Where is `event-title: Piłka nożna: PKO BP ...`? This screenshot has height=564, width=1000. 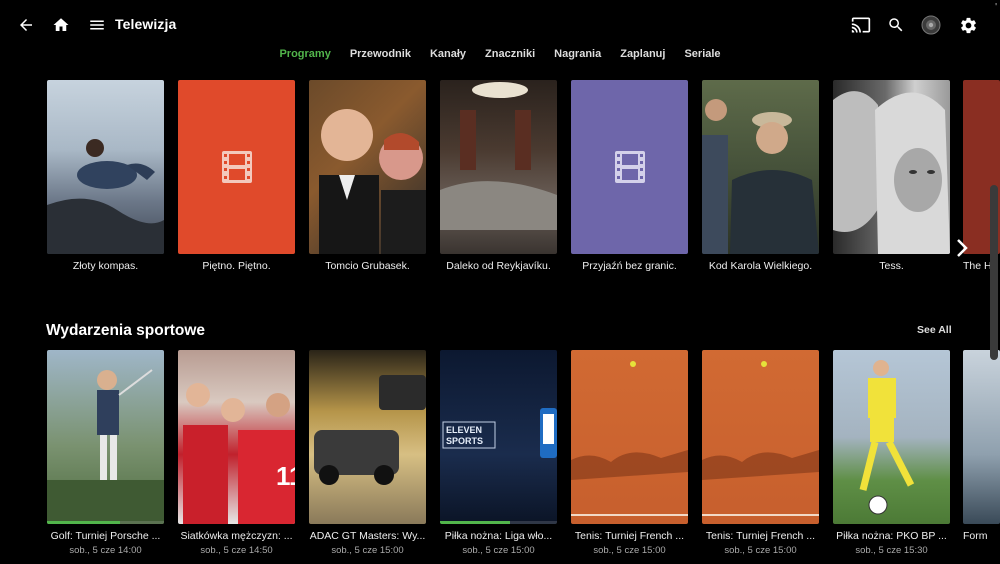 event-title: Piłka nożna: PKO BP ... is located at coordinates (891, 536).